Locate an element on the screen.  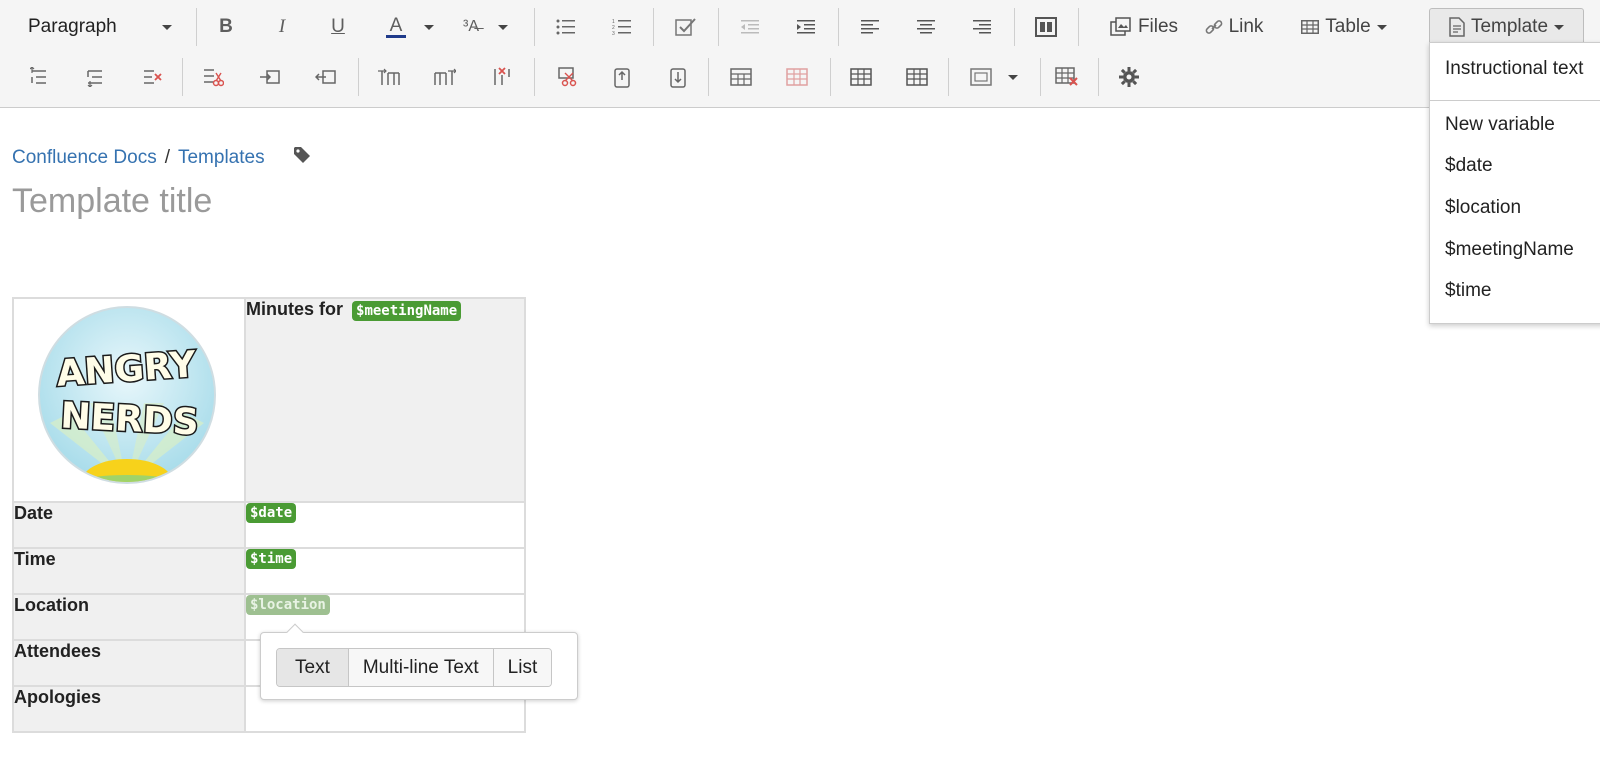
cell-highlight-dropdown is located at coordinates (1013, 77).